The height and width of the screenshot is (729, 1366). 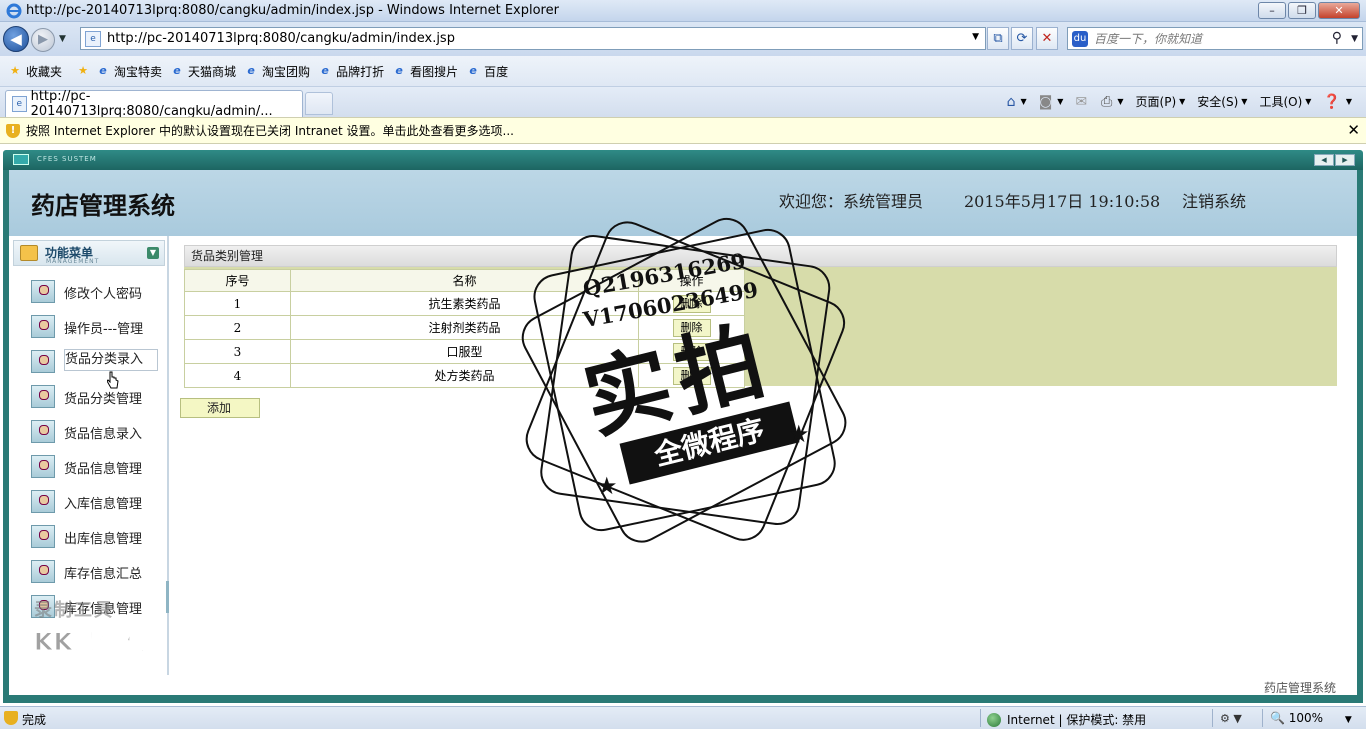 I want to click on frame-prev-button: ◀, so click(x=1324, y=160).